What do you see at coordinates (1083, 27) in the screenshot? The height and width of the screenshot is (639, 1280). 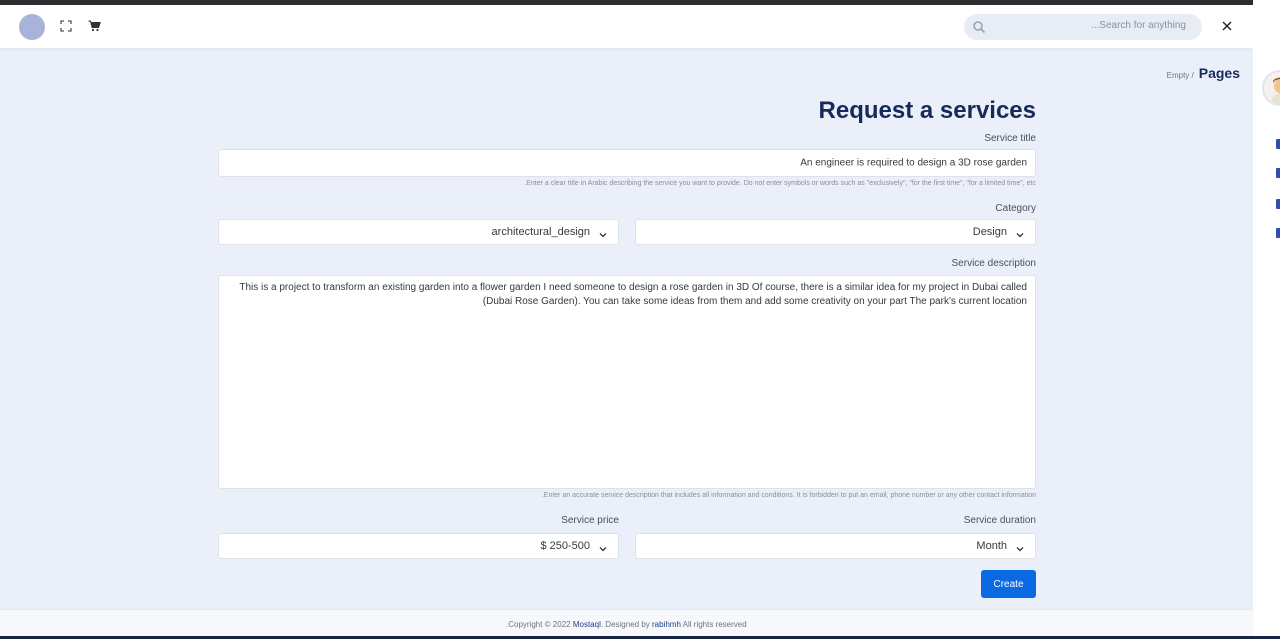 I see `search-input: ...Search for anything` at bounding box center [1083, 27].